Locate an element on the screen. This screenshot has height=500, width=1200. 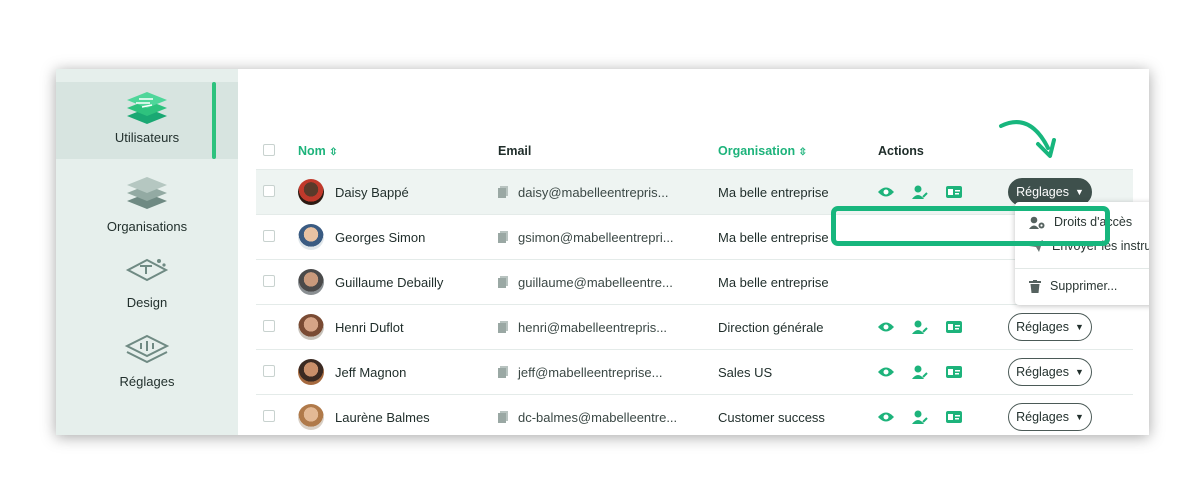
user-name: Daisy Bappé is located at coordinates (372, 192).